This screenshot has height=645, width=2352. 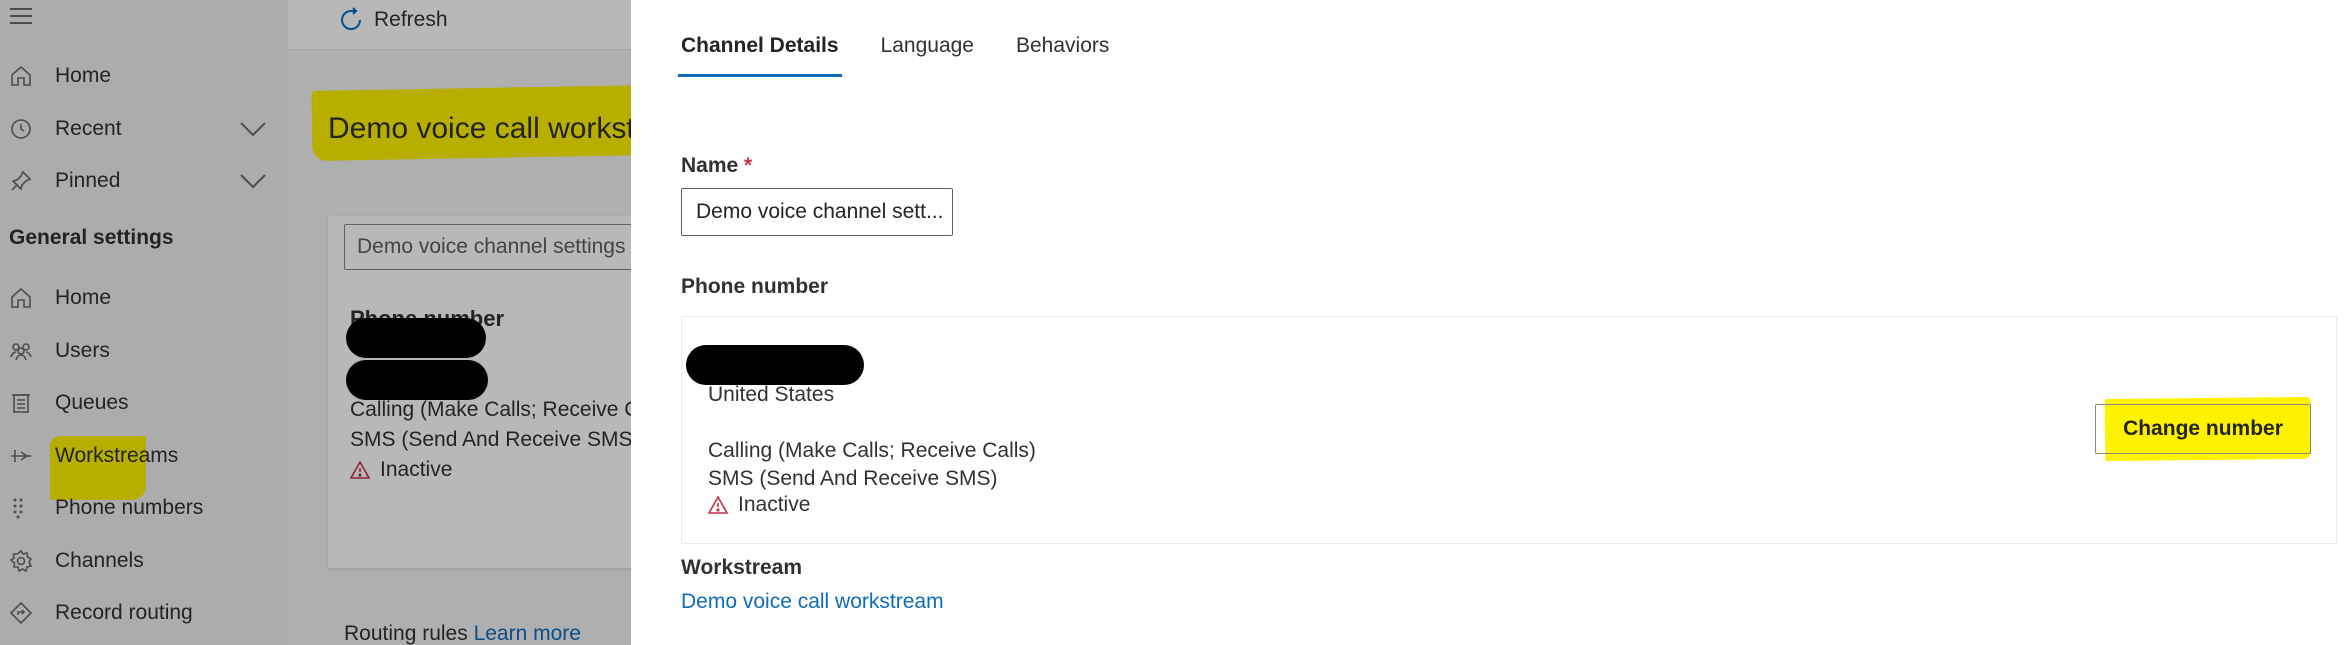 I want to click on nav-item-users: Users, so click(x=144, y=351).